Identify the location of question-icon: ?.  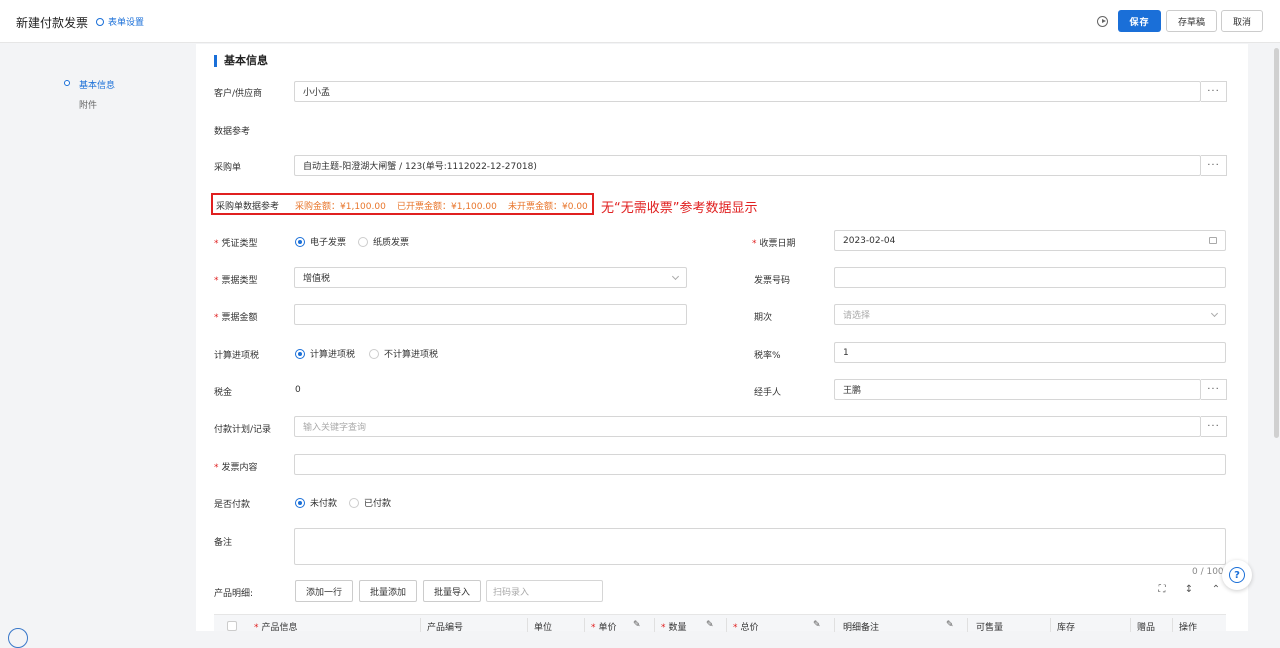
(1237, 575).